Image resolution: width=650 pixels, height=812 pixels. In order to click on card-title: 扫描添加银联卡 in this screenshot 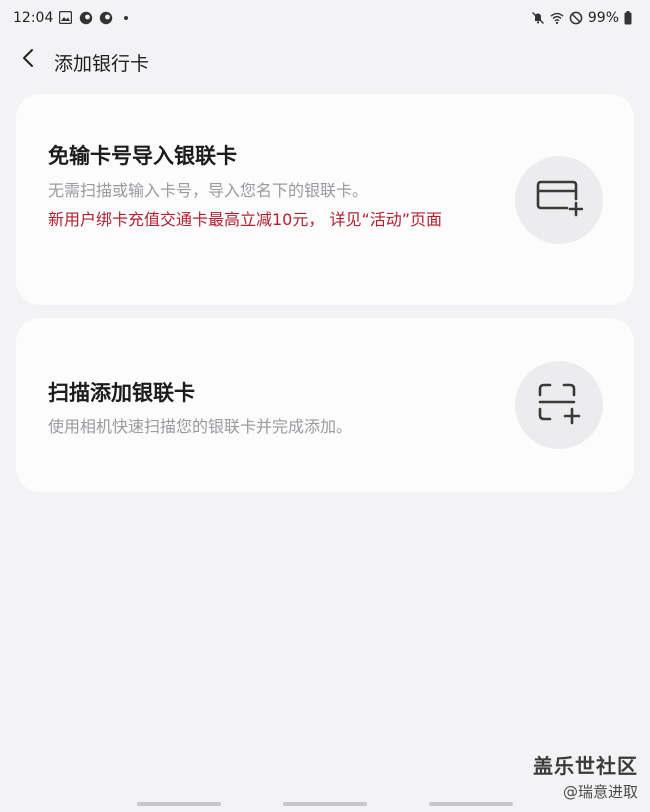, I will do `click(121, 393)`.